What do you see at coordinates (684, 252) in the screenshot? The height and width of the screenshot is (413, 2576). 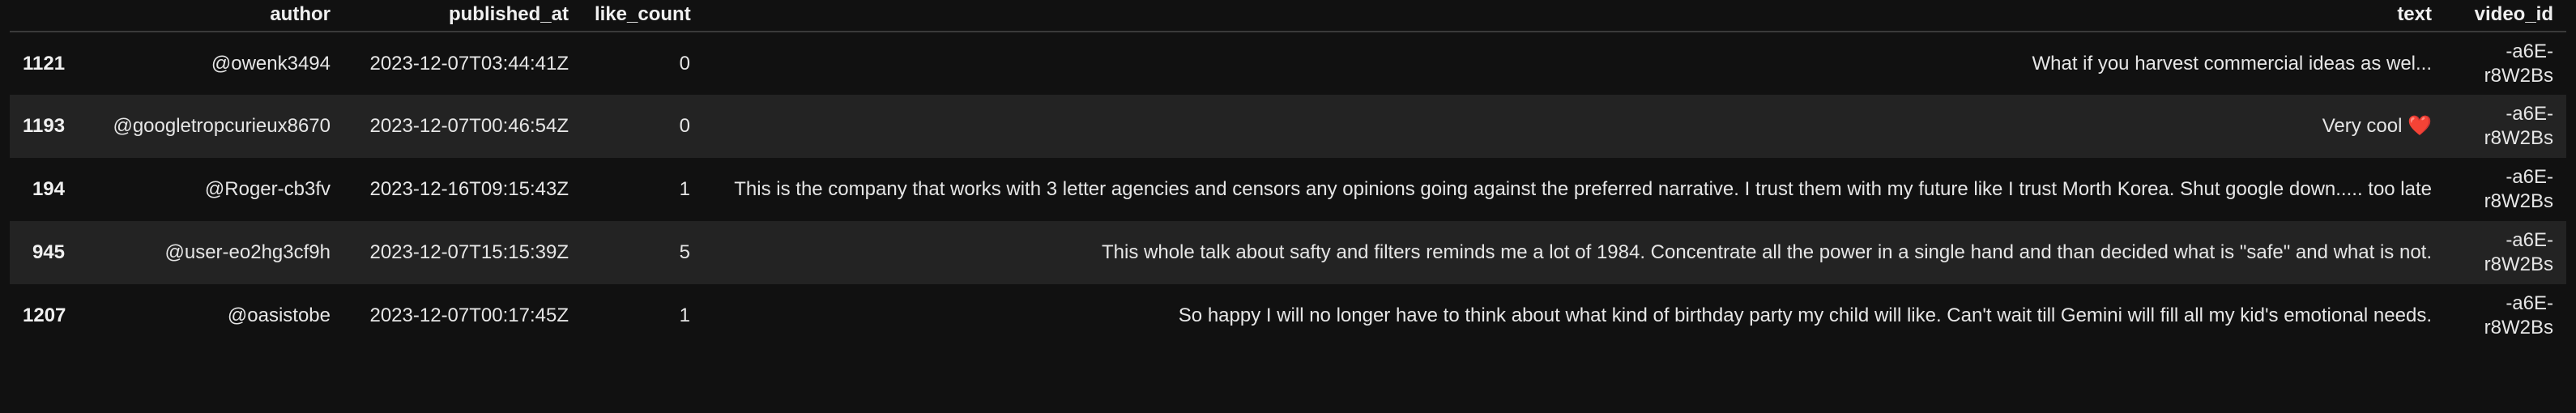 I see `cell-like-count: 5` at bounding box center [684, 252].